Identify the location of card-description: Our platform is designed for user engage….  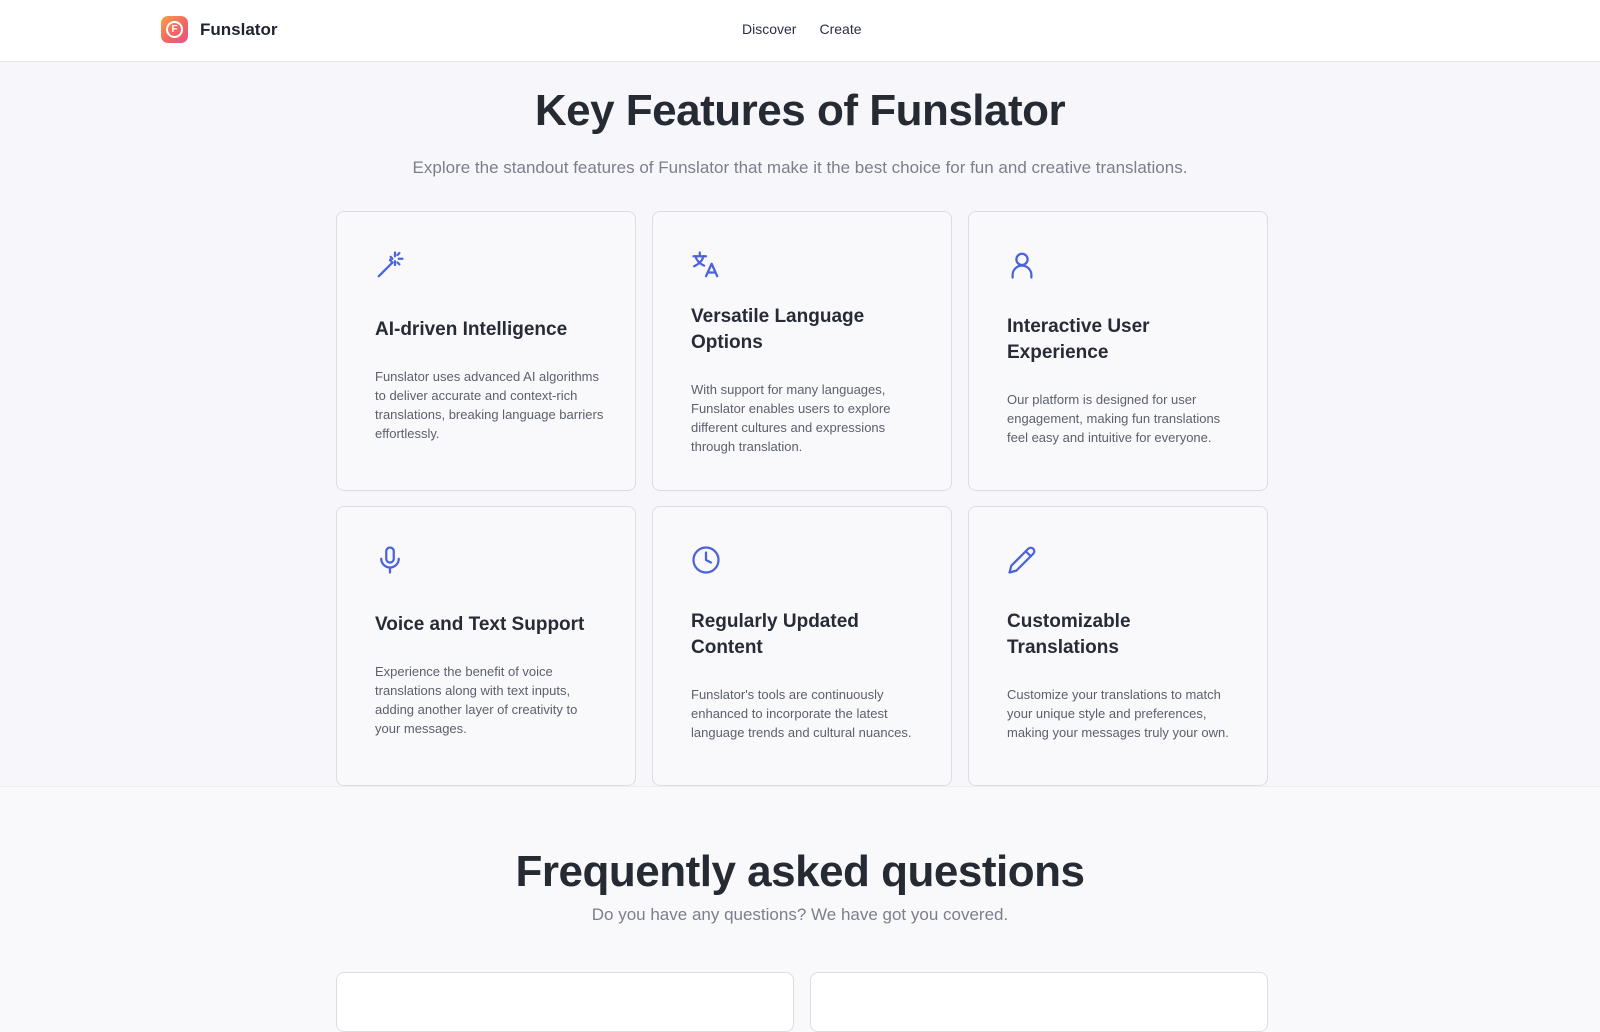
(1114, 418).